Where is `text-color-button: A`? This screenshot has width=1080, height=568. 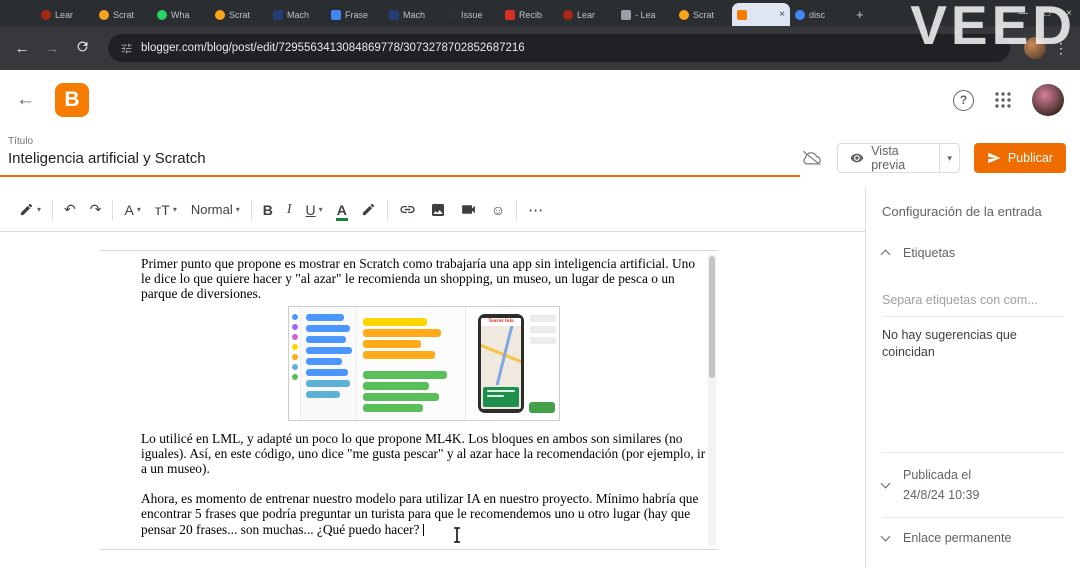
text-color-button: A is located at coordinates (341, 212).